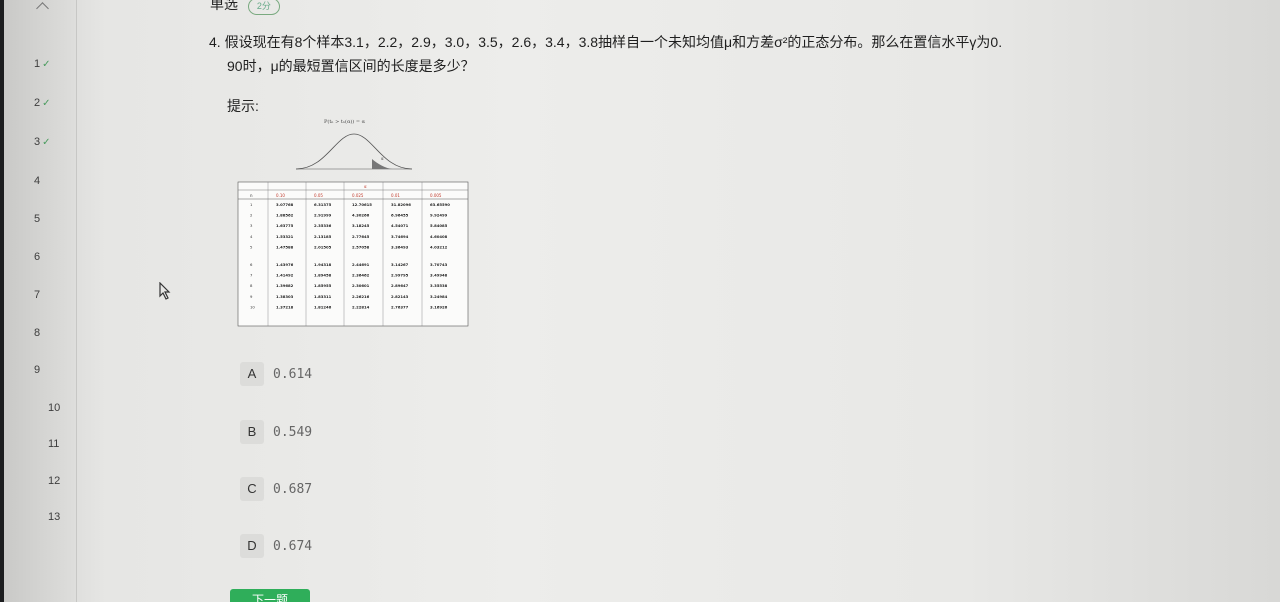  I want to click on formula-text: P(tₙ > tₙ(α)) = α, so click(345, 121).